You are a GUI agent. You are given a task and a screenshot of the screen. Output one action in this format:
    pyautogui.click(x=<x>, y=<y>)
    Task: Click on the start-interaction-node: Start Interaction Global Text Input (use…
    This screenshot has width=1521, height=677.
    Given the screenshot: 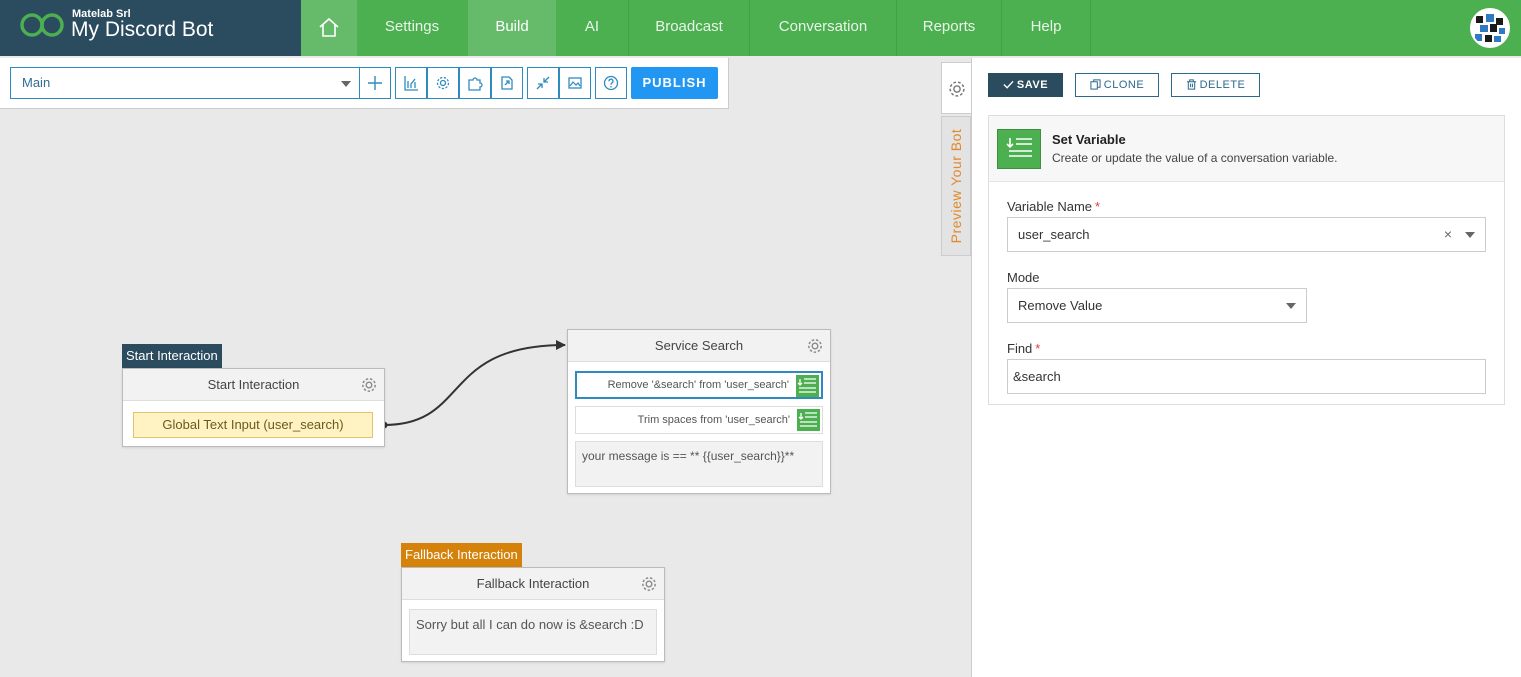 What is the action you would take?
    pyautogui.click(x=253, y=407)
    